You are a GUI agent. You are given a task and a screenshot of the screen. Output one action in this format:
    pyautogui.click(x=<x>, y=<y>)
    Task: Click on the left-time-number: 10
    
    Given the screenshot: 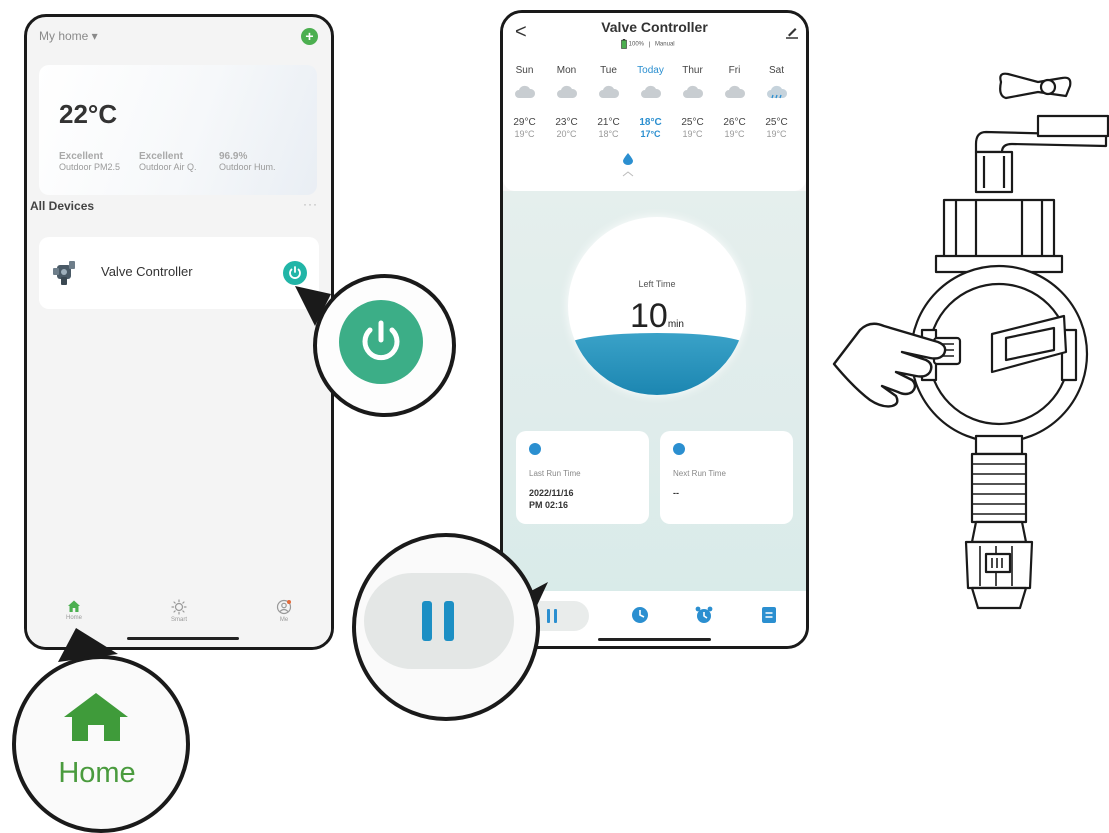 What is the action you would take?
    pyautogui.click(x=649, y=316)
    